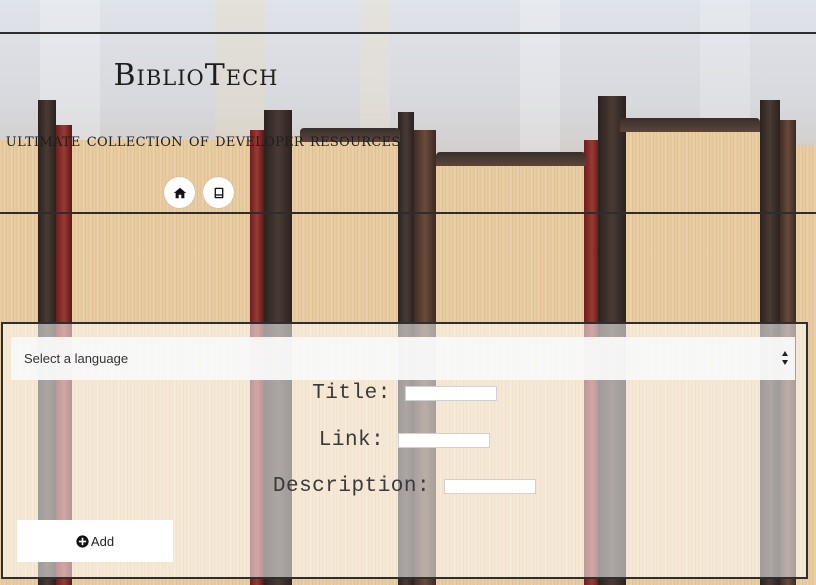  I want to click on add-button-label: Add, so click(102, 541).